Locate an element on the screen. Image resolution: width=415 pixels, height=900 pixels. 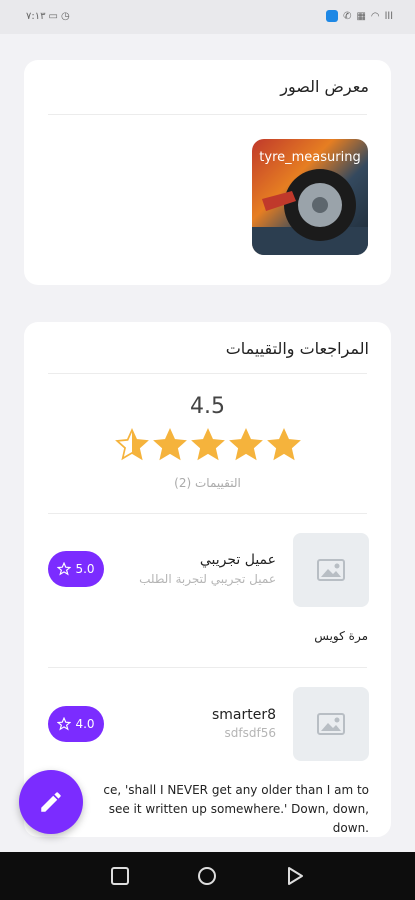
write-review-button is located at coordinates (51, 802).